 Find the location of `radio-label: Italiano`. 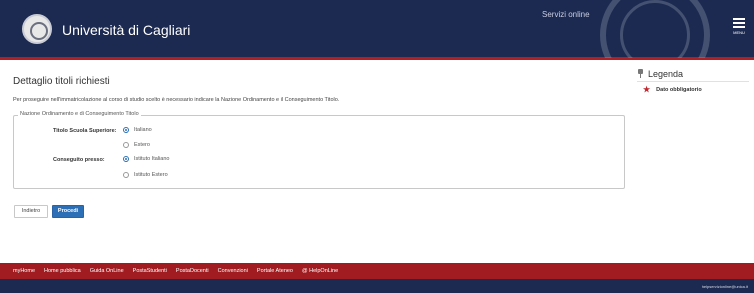

radio-label: Italiano is located at coordinates (143, 130).